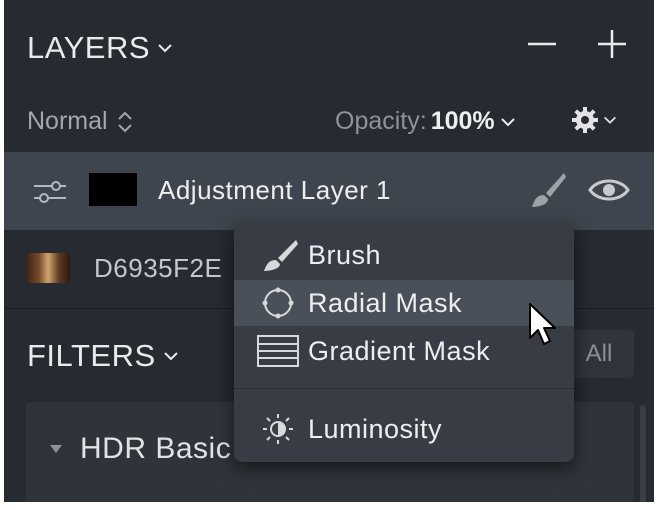 This screenshot has width=658, height=510. Describe the element at coordinates (48, 268) in the screenshot. I see `image-layer-thumbnail` at that location.